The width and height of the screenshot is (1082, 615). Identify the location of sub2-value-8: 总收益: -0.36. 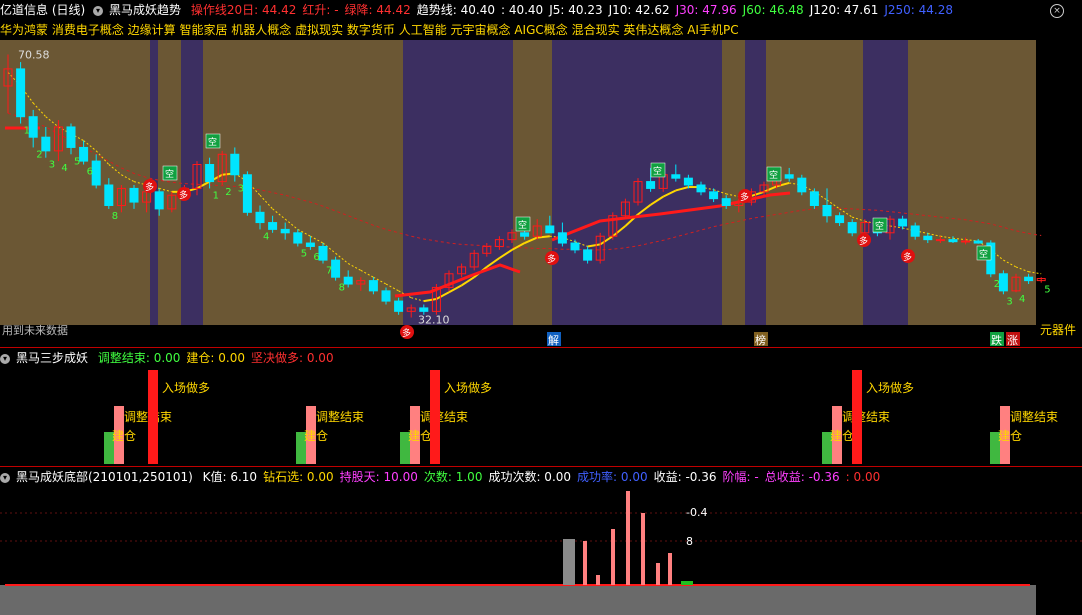
(802, 477).